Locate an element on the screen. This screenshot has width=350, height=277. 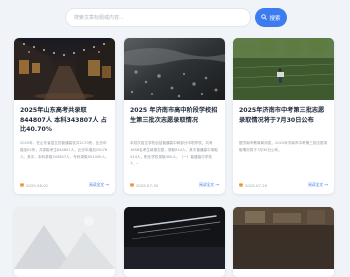
article-date: 2025-07-30 is located at coordinates (144, 185).